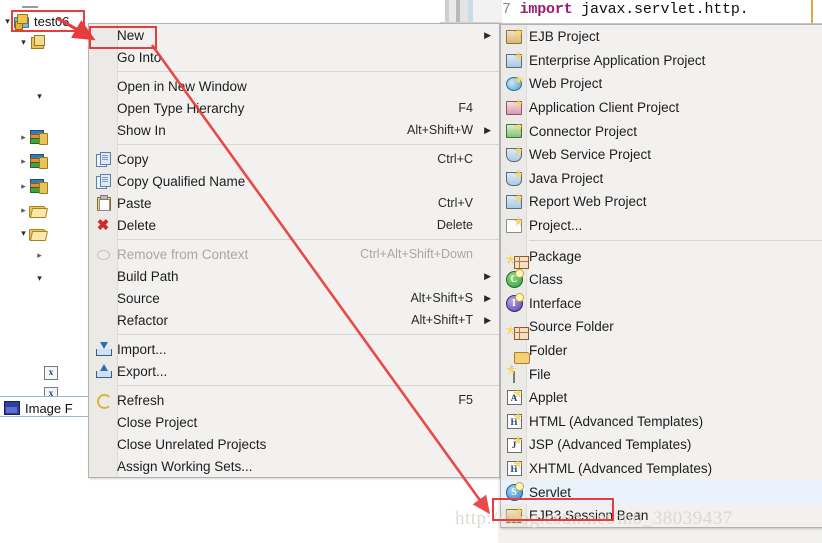 The width and height of the screenshot is (822, 543). I want to click on file-icon, so click(514, 373).